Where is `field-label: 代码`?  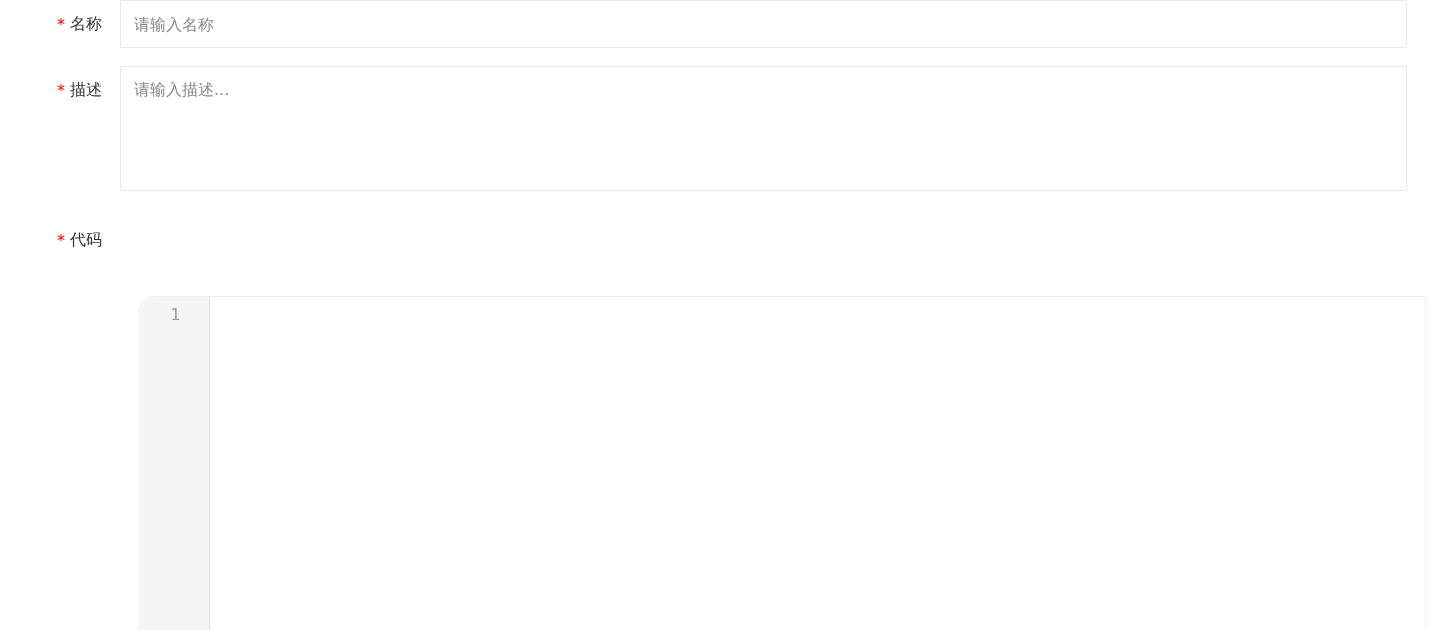
field-label: 代码 is located at coordinates (86, 240).